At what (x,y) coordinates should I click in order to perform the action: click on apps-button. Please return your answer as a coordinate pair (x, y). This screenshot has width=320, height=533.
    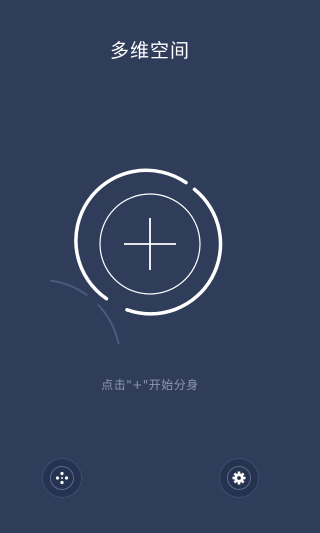
    Looking at the image, I should click on (62, 478).